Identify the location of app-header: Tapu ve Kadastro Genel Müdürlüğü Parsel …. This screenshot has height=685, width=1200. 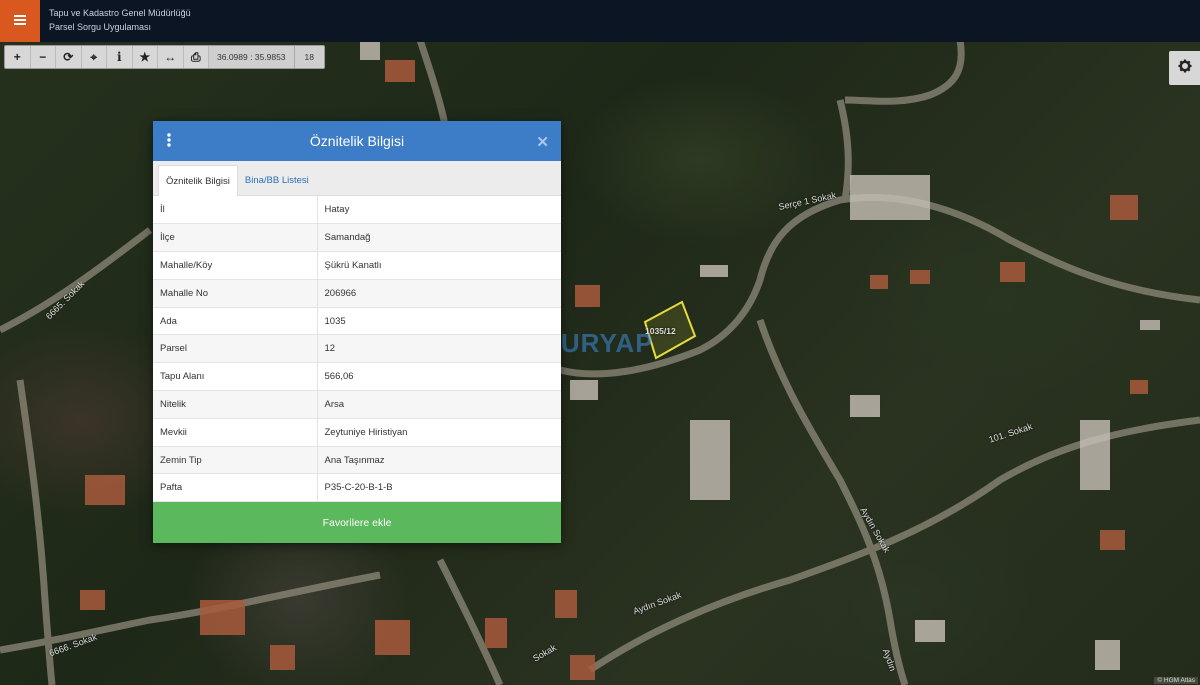
(600, 21).